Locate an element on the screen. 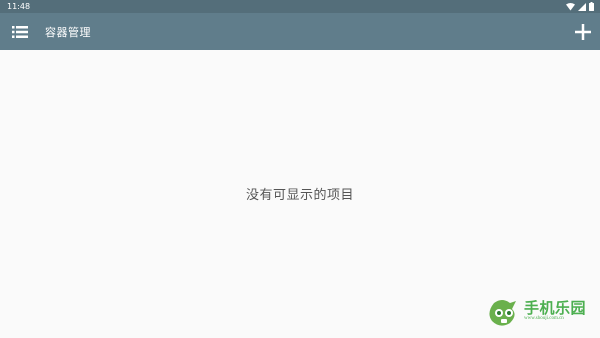 The width and height of the screenshot is (600, 338). page-title: 容器管理 is located at coordinates (68, 32).